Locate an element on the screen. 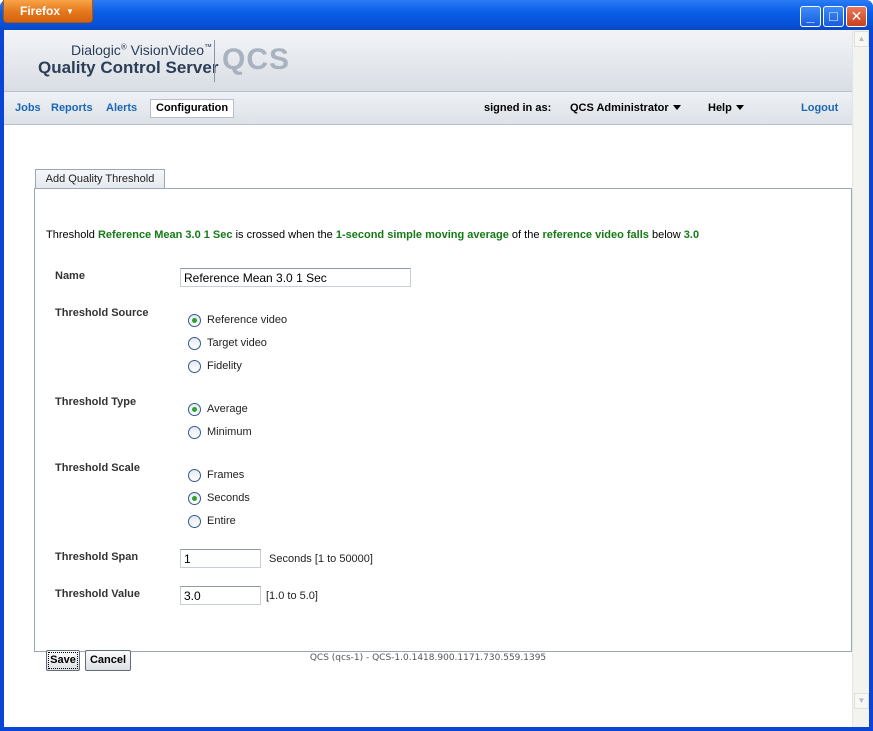 This screenshot has height=731, width=873. threshold-span-label: Threshold Span is located at coordinates (97, 557).